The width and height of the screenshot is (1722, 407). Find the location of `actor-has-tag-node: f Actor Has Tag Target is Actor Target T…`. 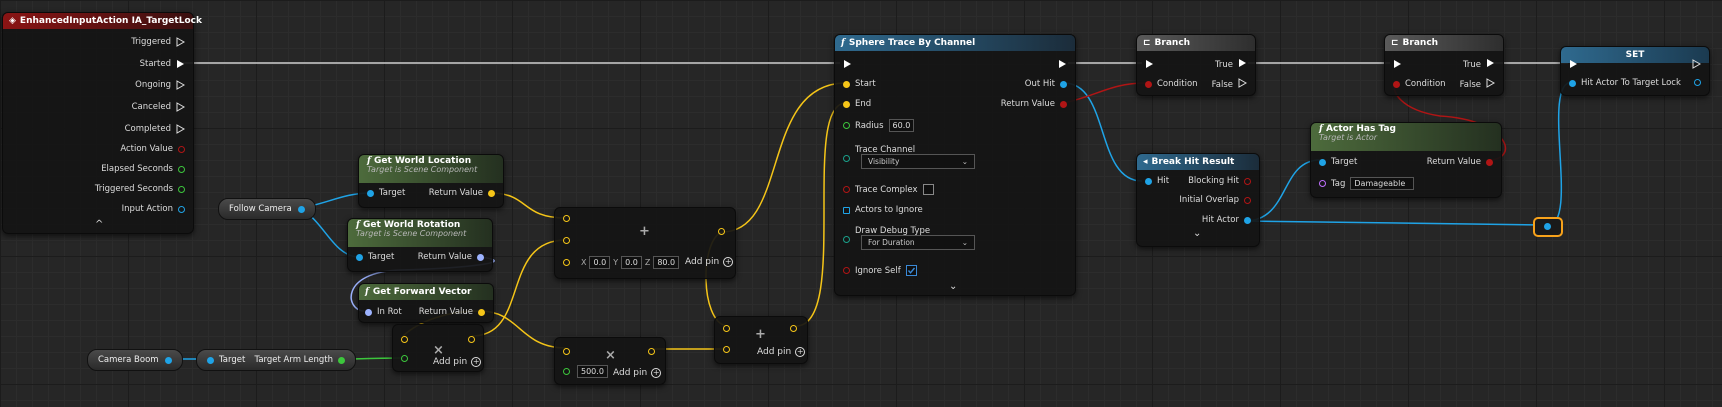

actor-has-tag-node: f Actor Has Tag Target is Actor Target T… is located at coordinates (1406, 160).